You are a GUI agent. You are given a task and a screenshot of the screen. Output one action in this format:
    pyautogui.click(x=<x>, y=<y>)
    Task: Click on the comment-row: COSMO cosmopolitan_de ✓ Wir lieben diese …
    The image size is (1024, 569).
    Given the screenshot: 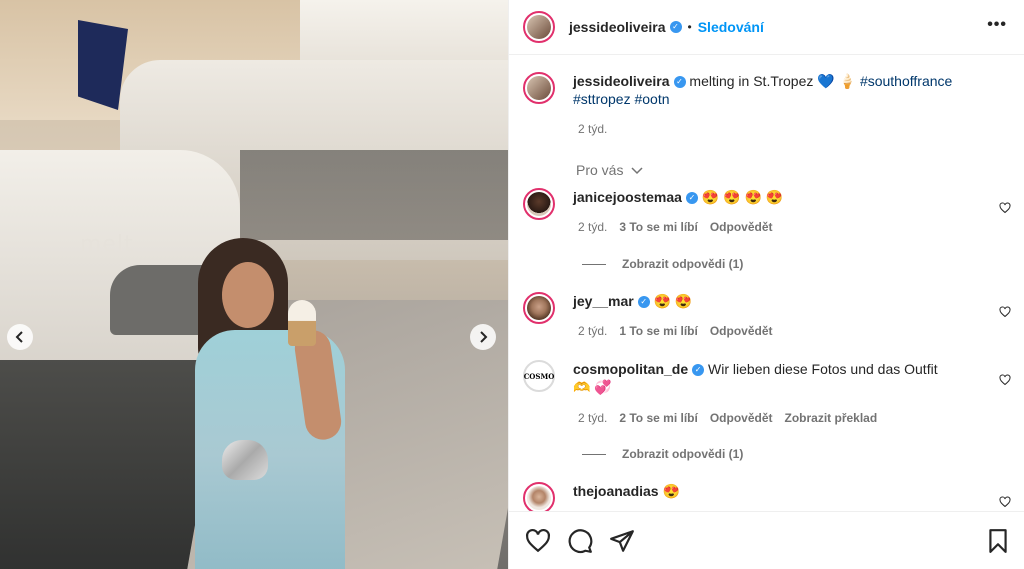 What is the action you would take?
    pyautogui.click(x=748, y=378)
    